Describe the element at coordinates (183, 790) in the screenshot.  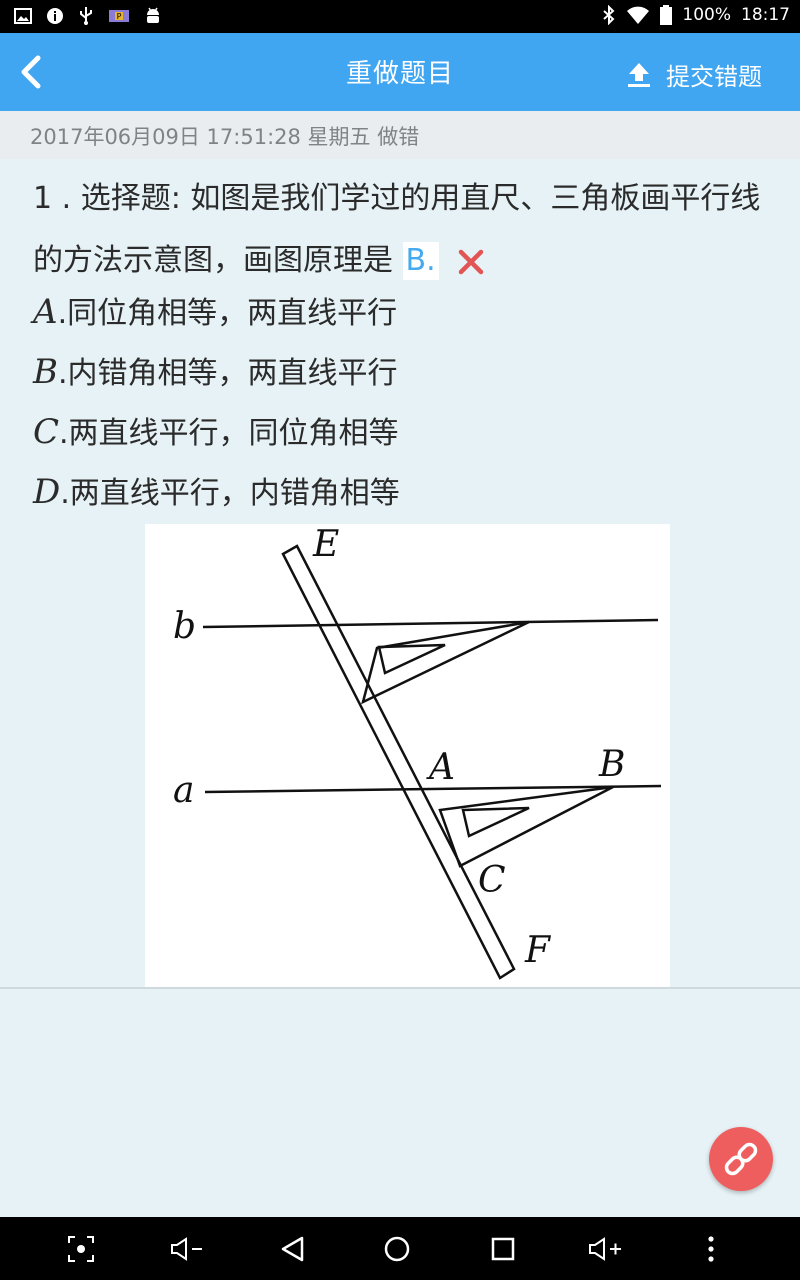
I see `label-a: a` at that location.